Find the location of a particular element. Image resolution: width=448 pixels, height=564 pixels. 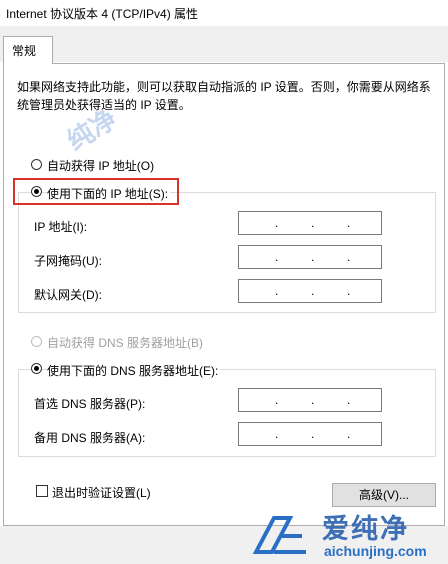

manual-dns-label: 使用下面的 DNS 服务器地址(E): is located at coordinates (134, 370).